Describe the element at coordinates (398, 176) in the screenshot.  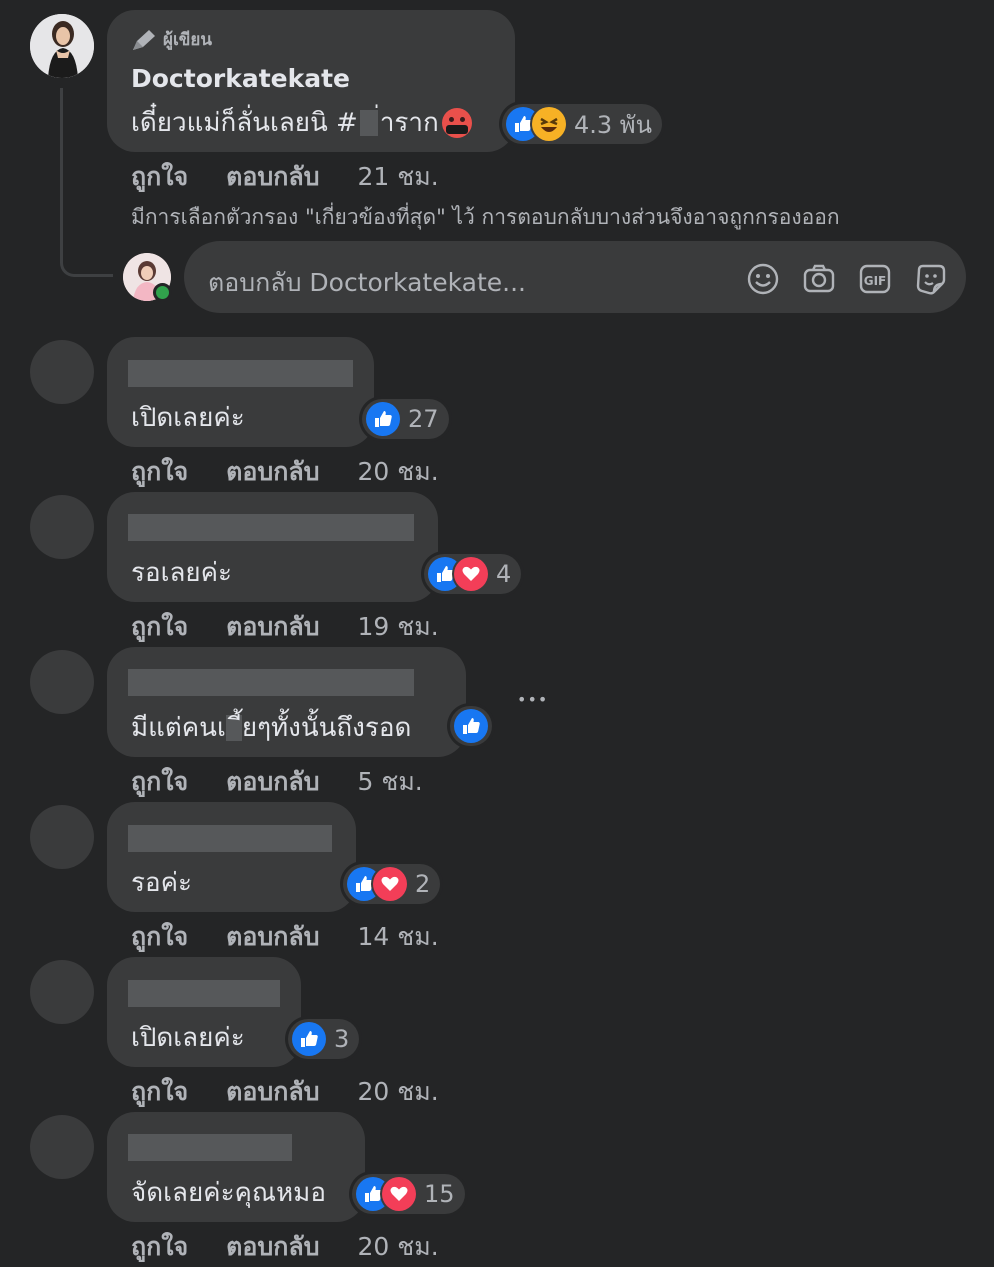
I see `timestamp: 21 ชม.` at that location.